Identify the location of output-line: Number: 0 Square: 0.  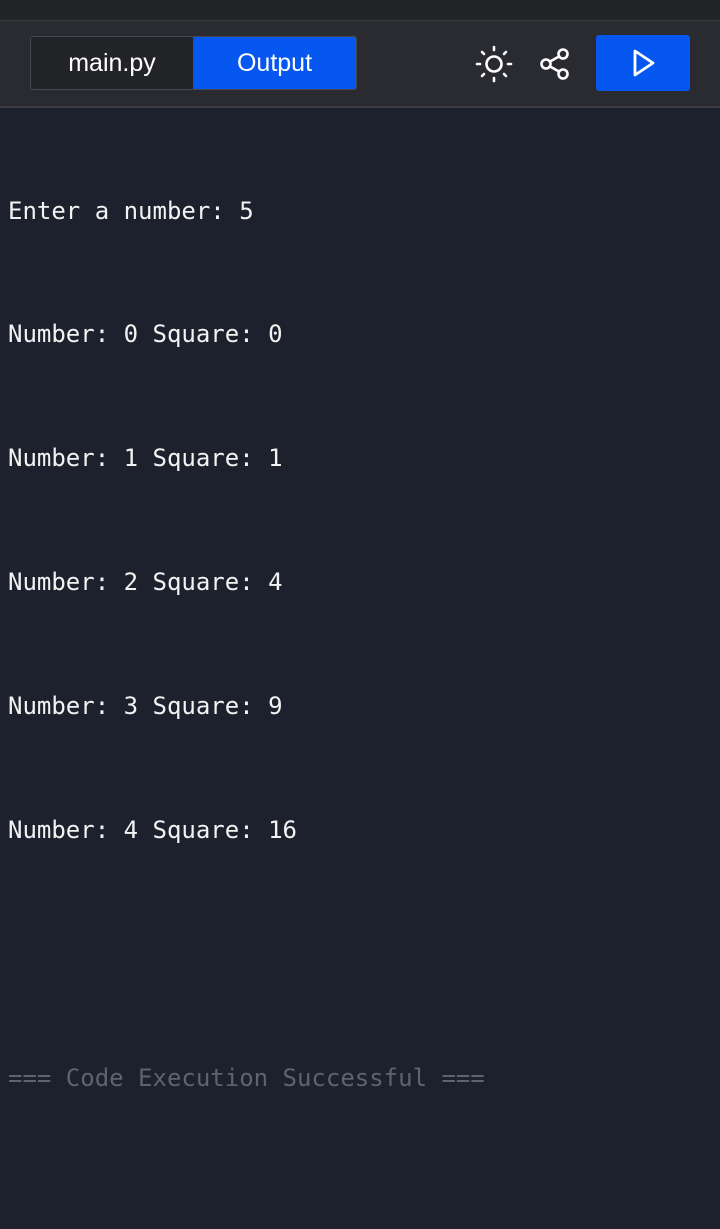
(145, 334).